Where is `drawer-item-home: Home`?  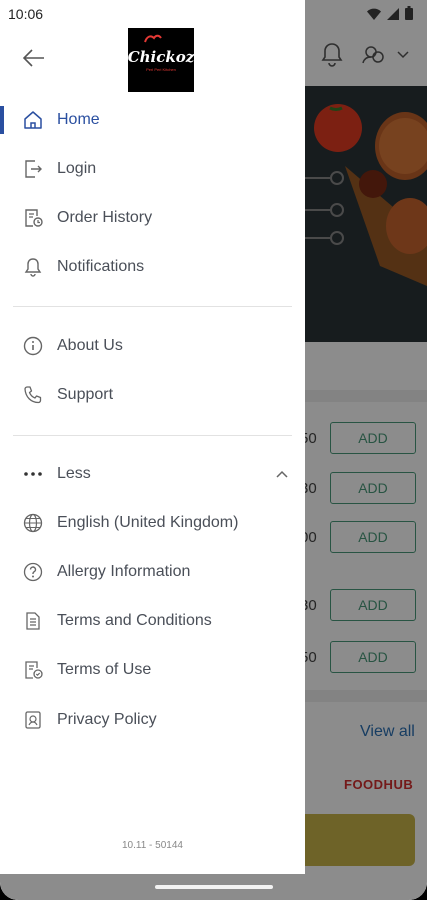 drawer-item-home: Home is located at coordinates (152, 120).